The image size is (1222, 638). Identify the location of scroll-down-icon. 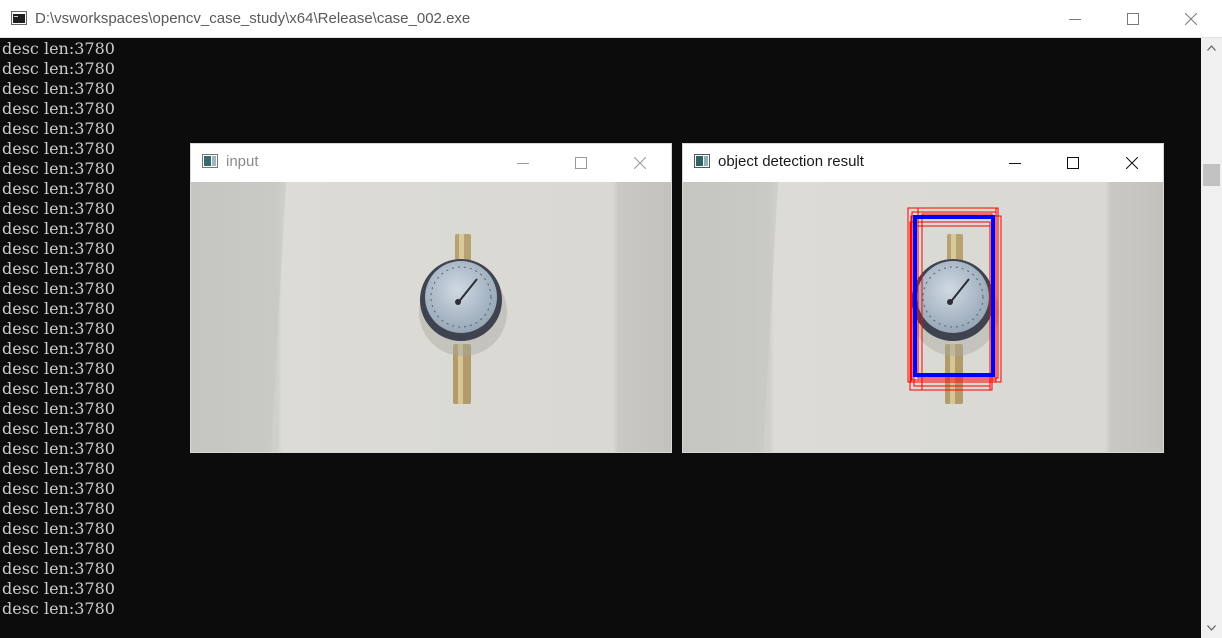
(1211, 628).